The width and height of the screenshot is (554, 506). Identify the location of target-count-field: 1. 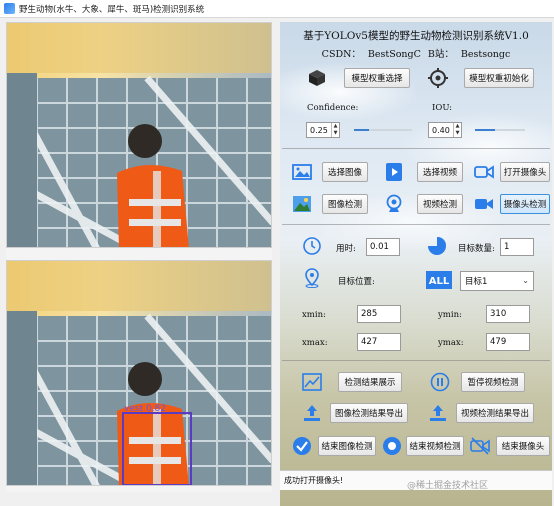
(517, 247).